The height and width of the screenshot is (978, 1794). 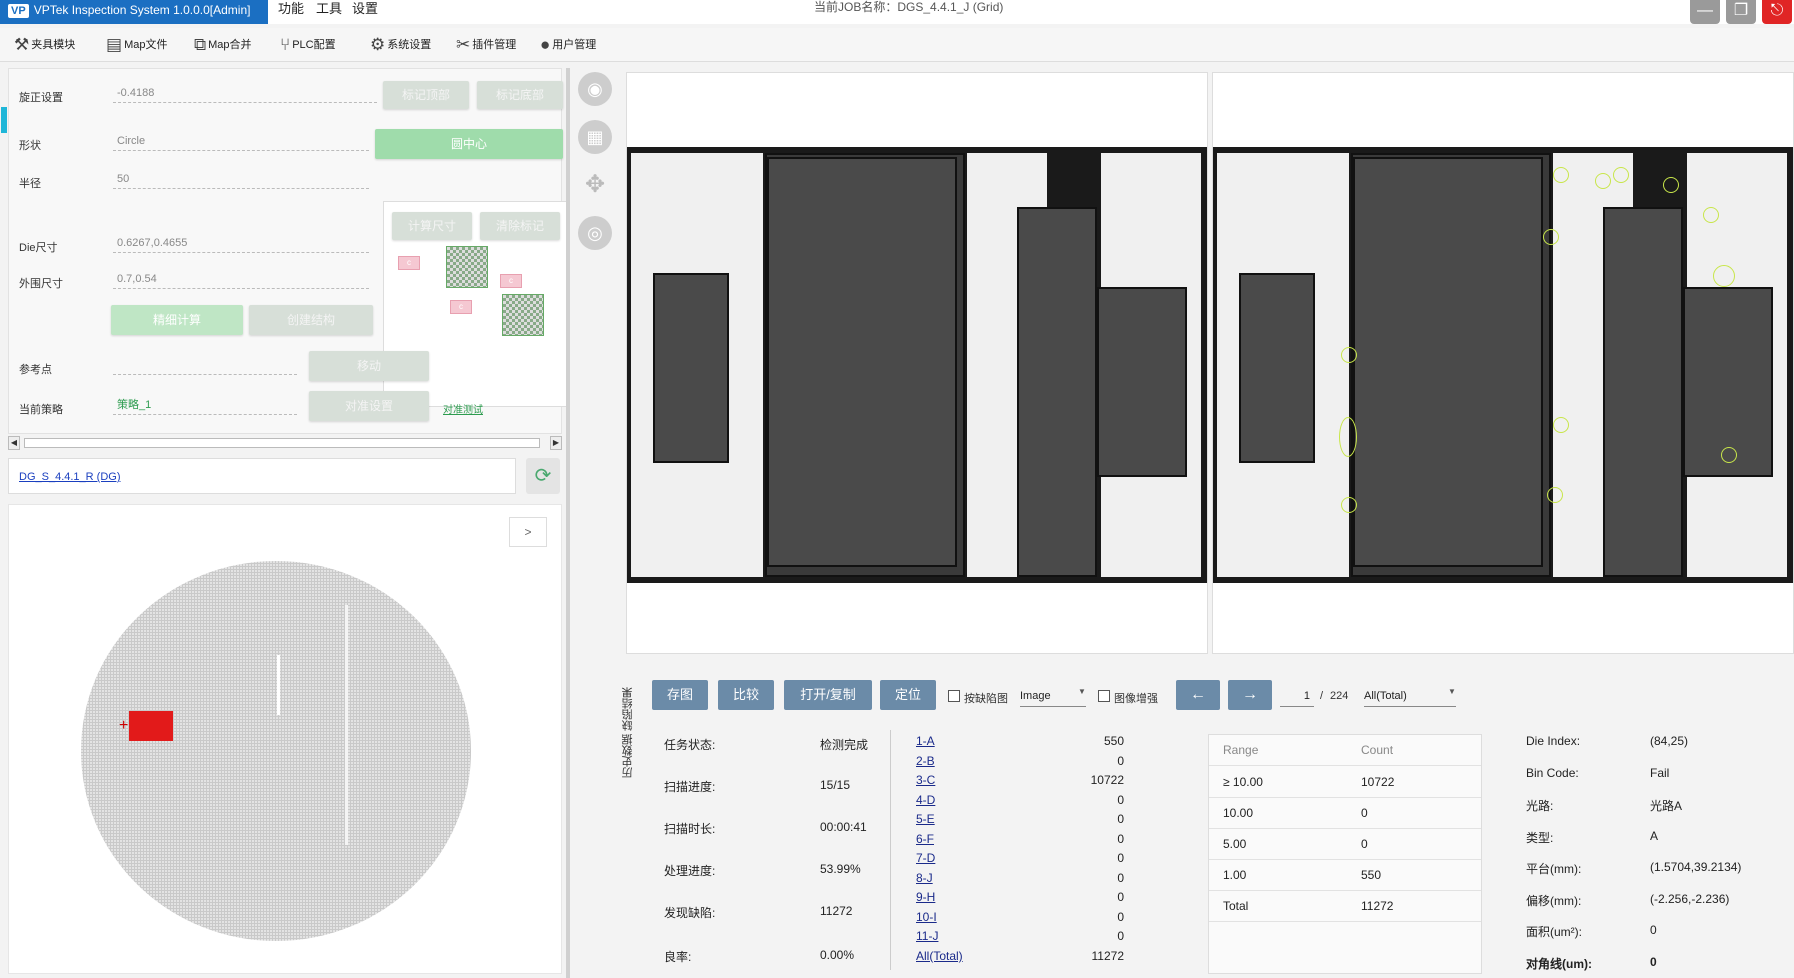 I want to click on table-row: ≥ 10.00 10722, so click(x=1345, y=782).